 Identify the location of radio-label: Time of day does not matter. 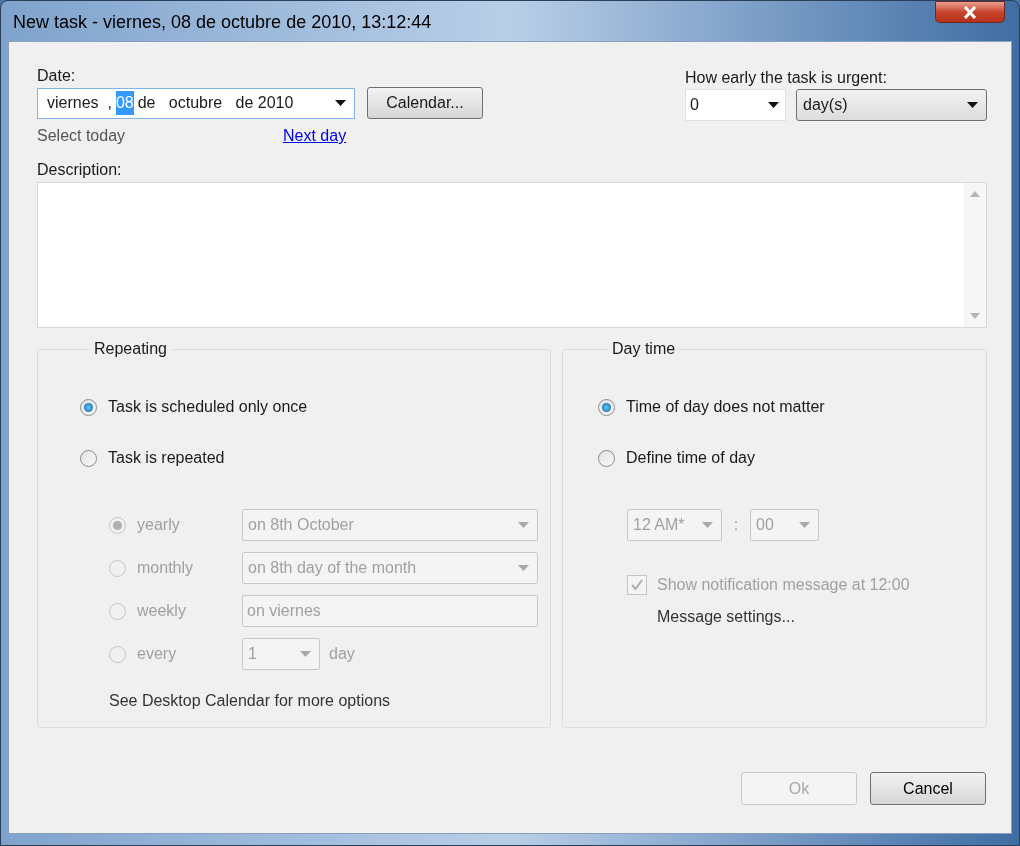
(725, 407).